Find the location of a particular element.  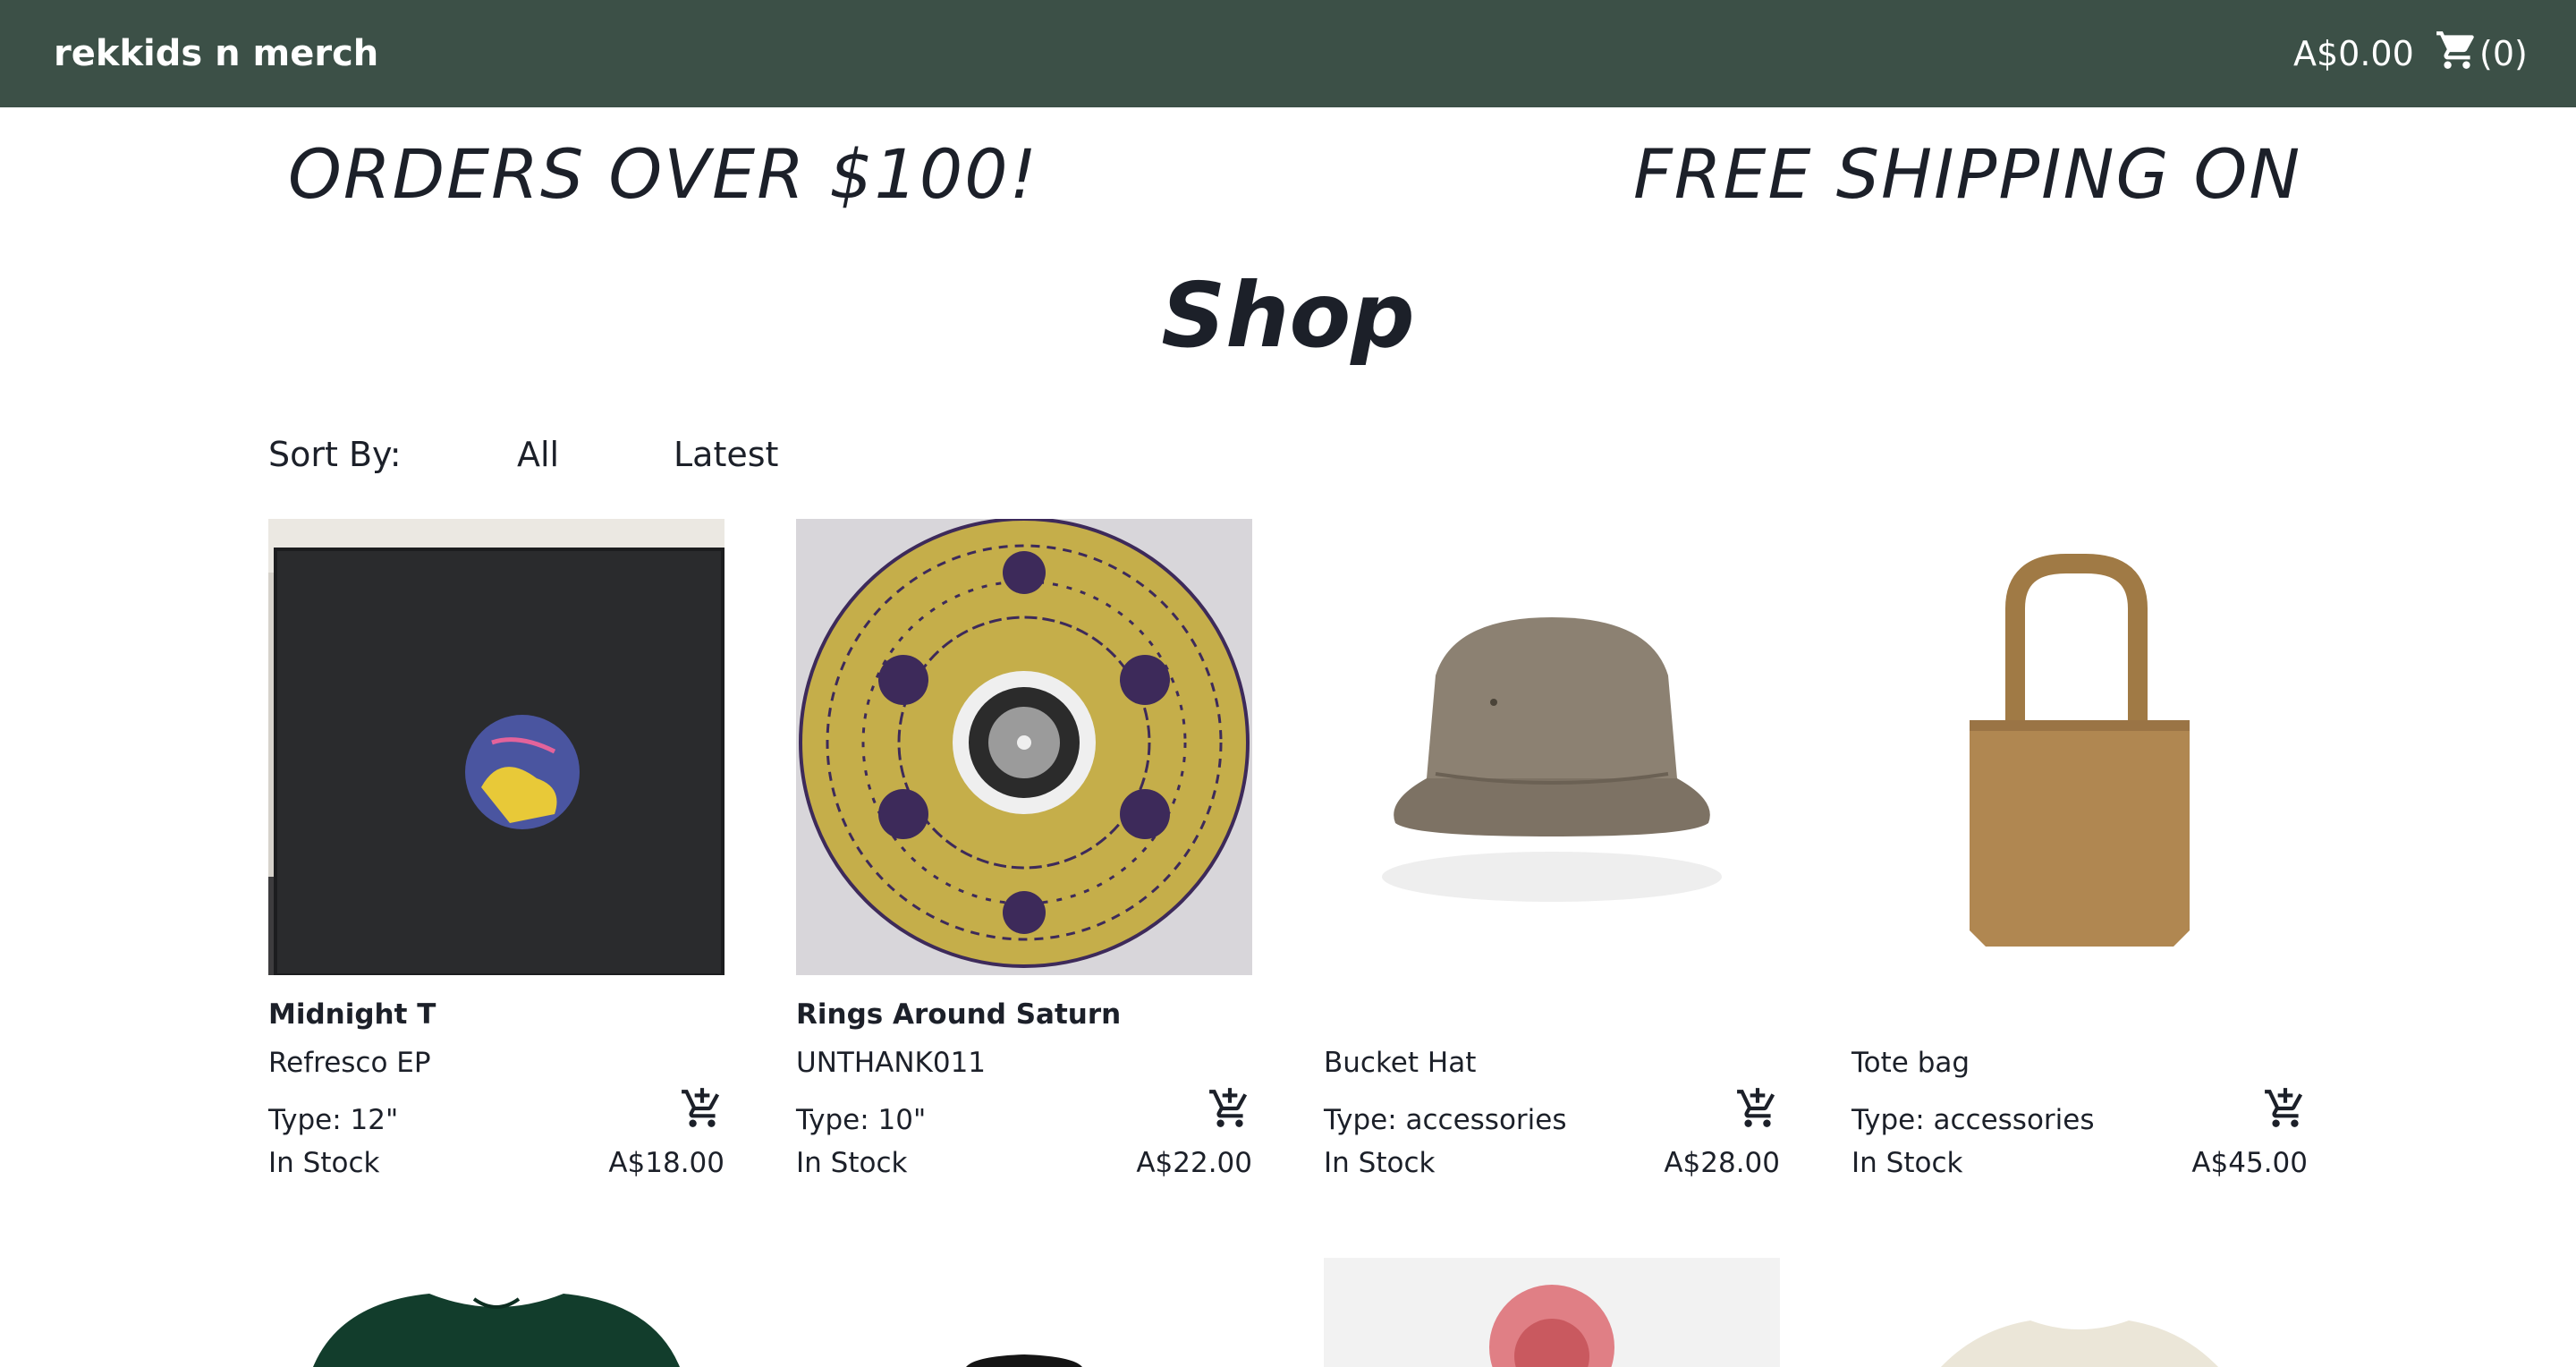

cart-count: (0) is located at coordinates (2503, 53).